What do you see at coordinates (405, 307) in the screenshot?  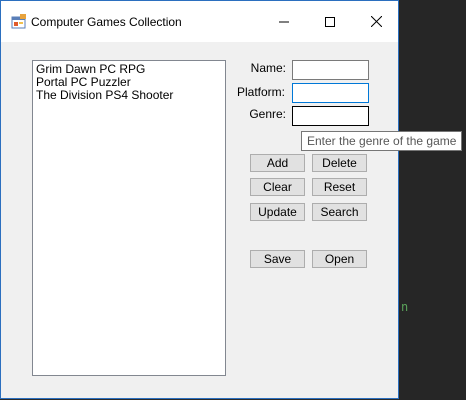 I see `editor-text-fragment: n` at bounding box center [405, 307].